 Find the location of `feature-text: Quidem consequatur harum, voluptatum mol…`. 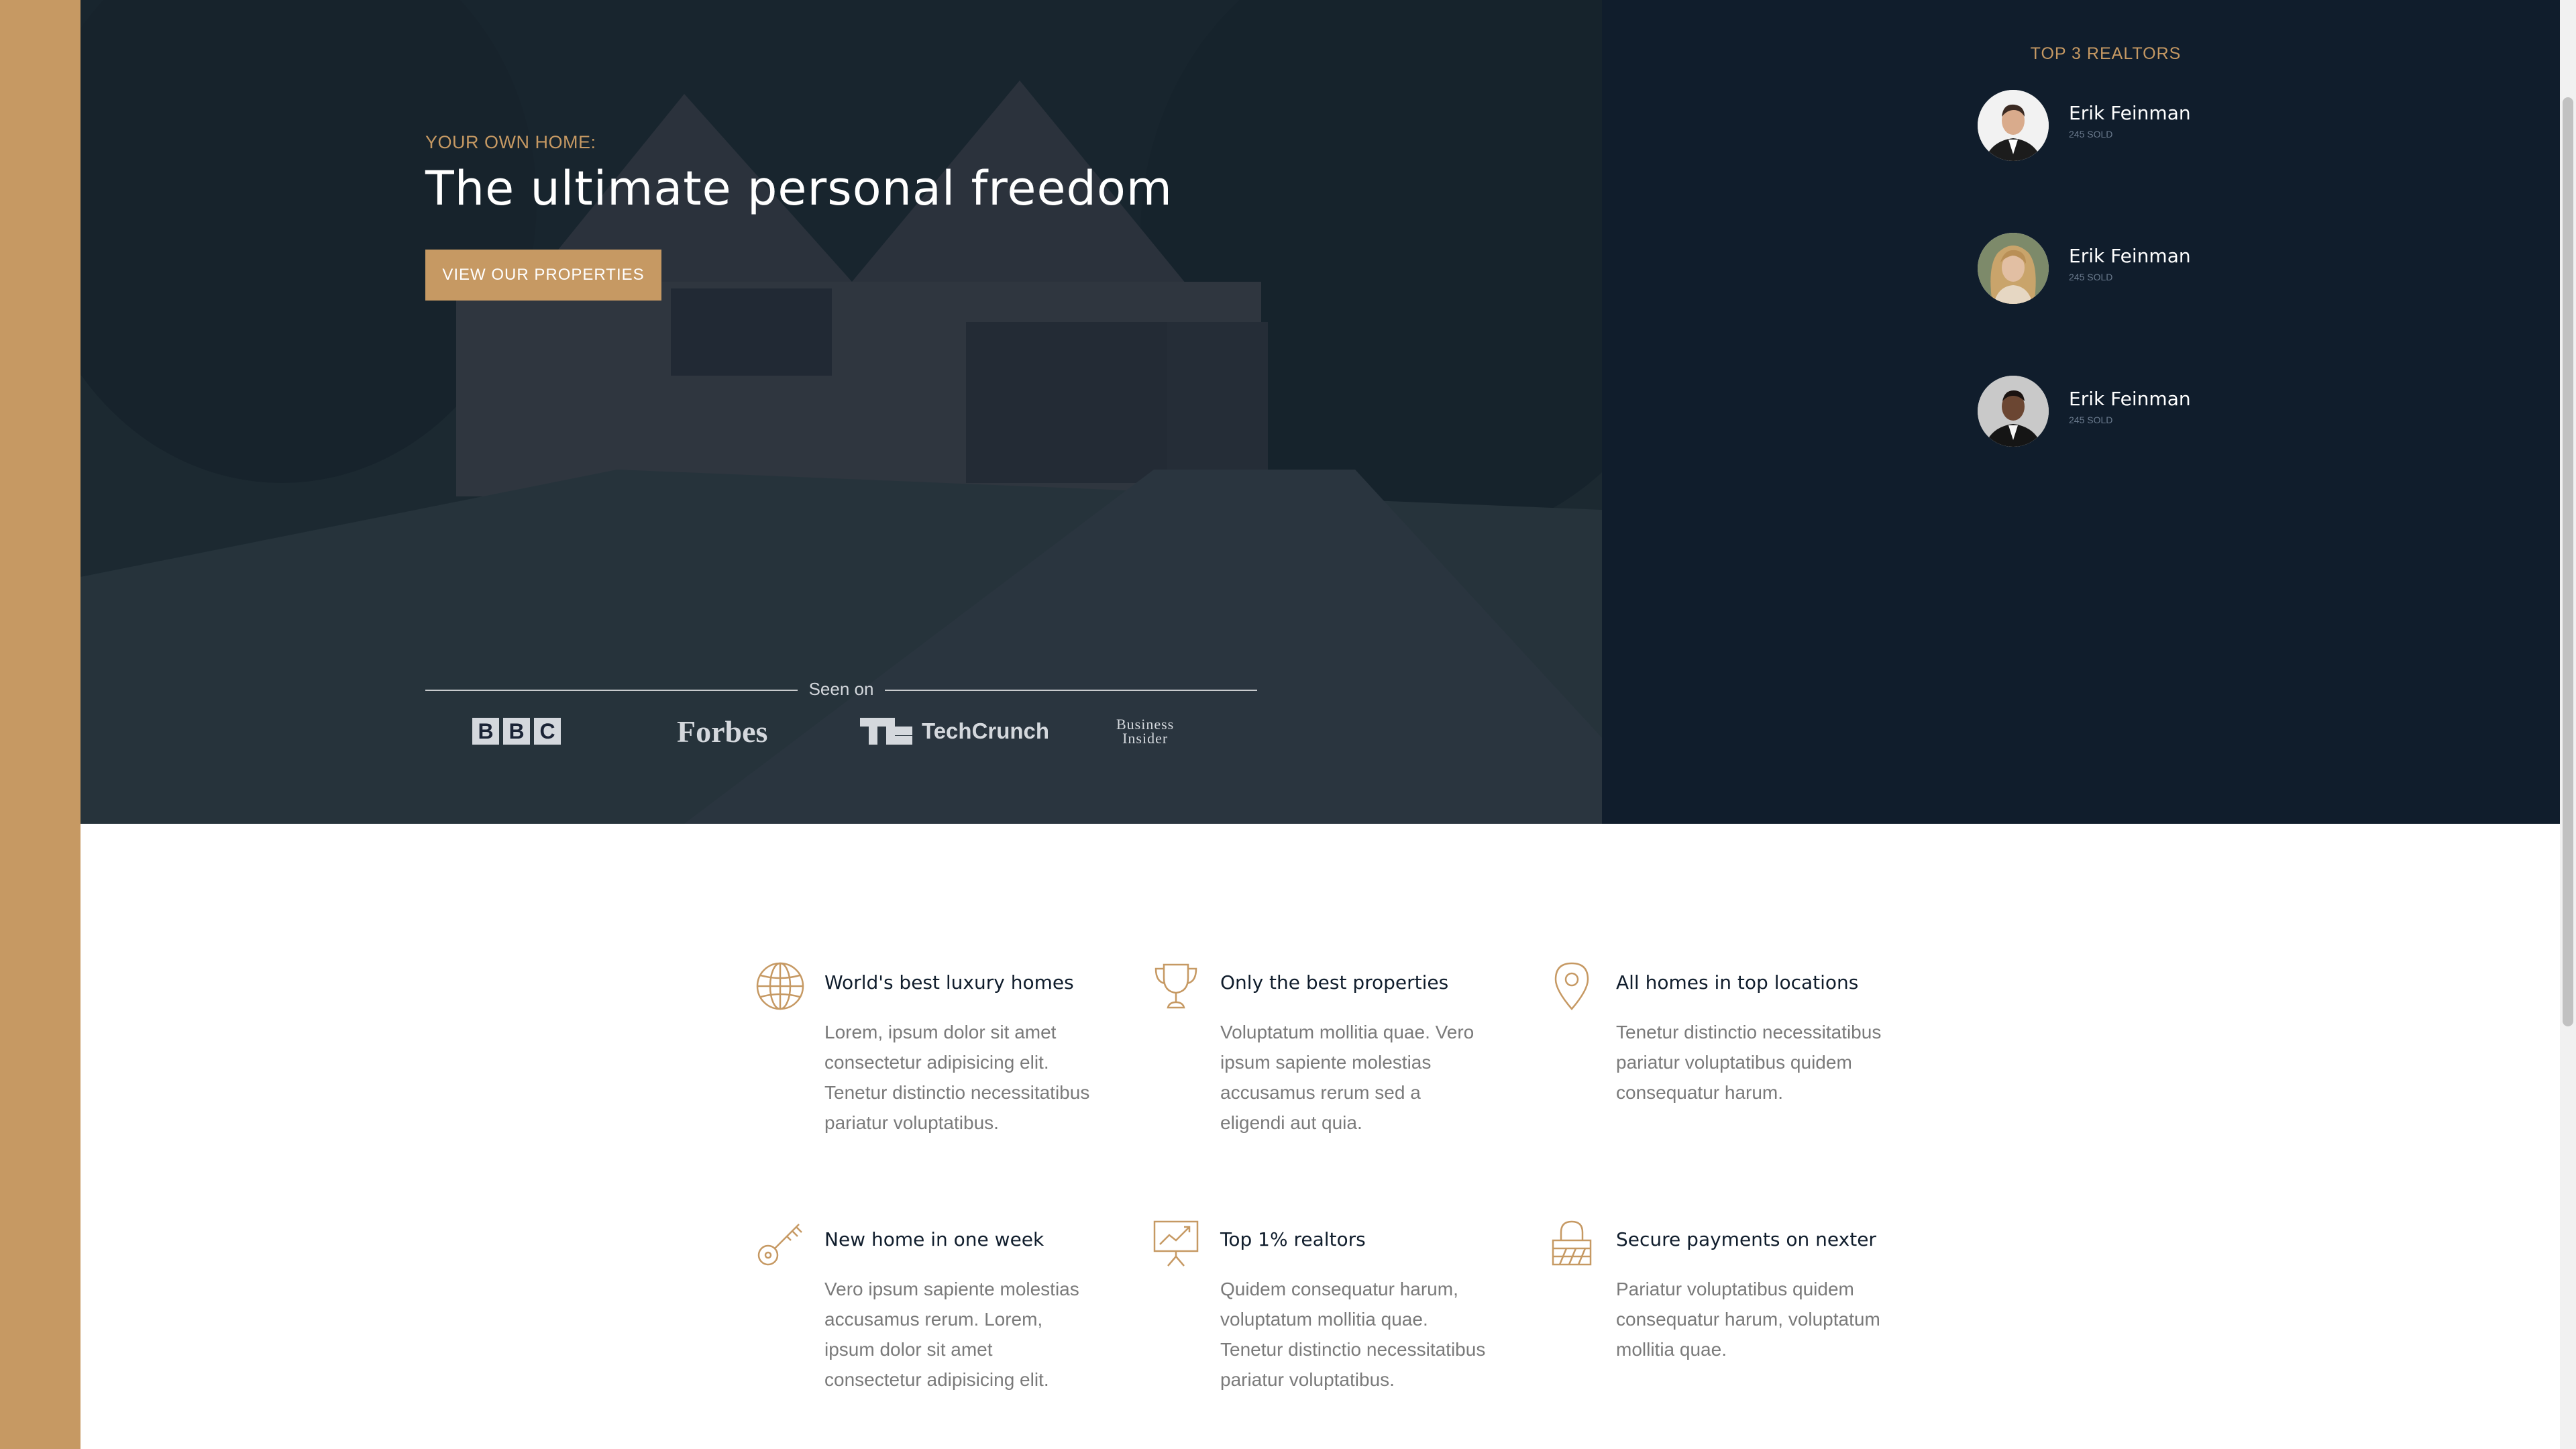

feature-text: Quidem consequatur harum, voluptatum mol… is located at coordinates (1353, 1334).